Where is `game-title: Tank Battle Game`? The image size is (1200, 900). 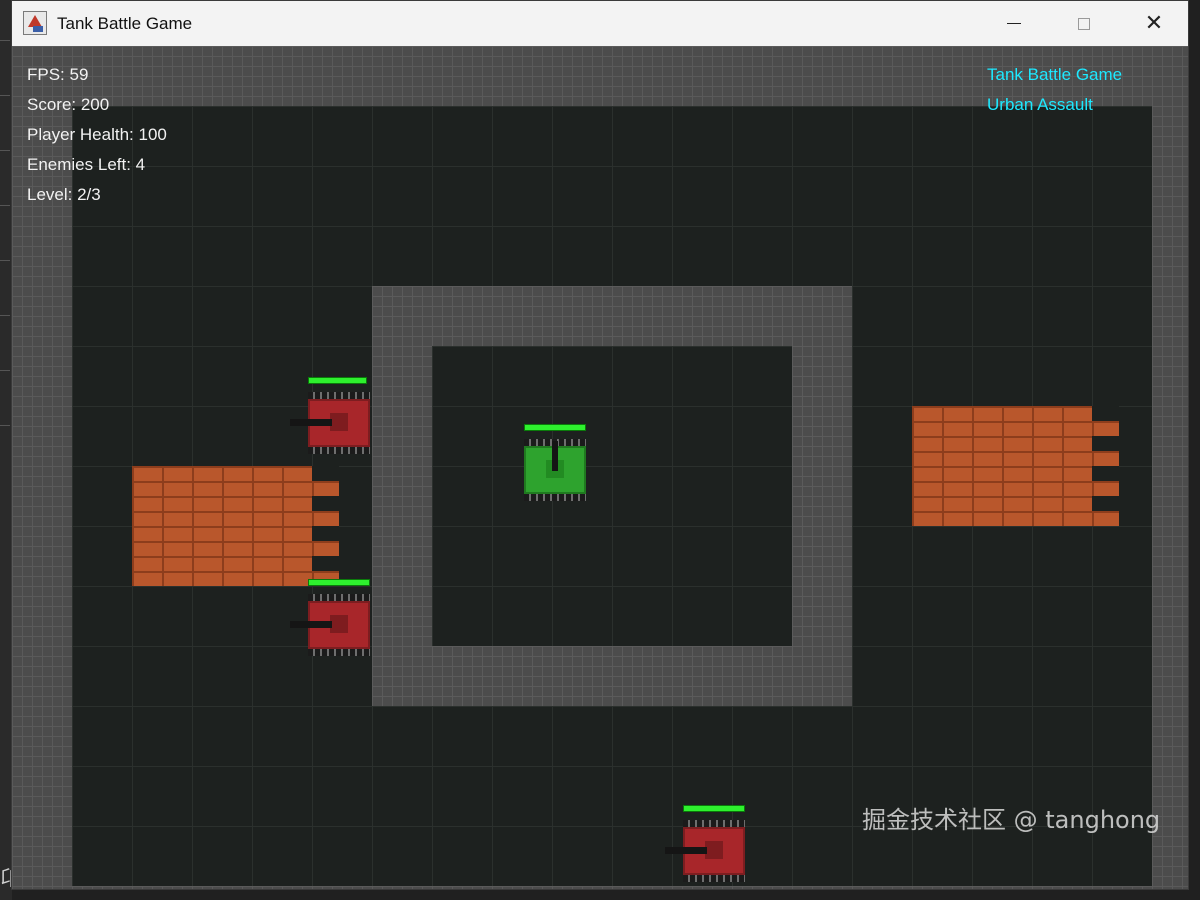
game-title: Tank Battle Game is located at coordinates (1055, 74).